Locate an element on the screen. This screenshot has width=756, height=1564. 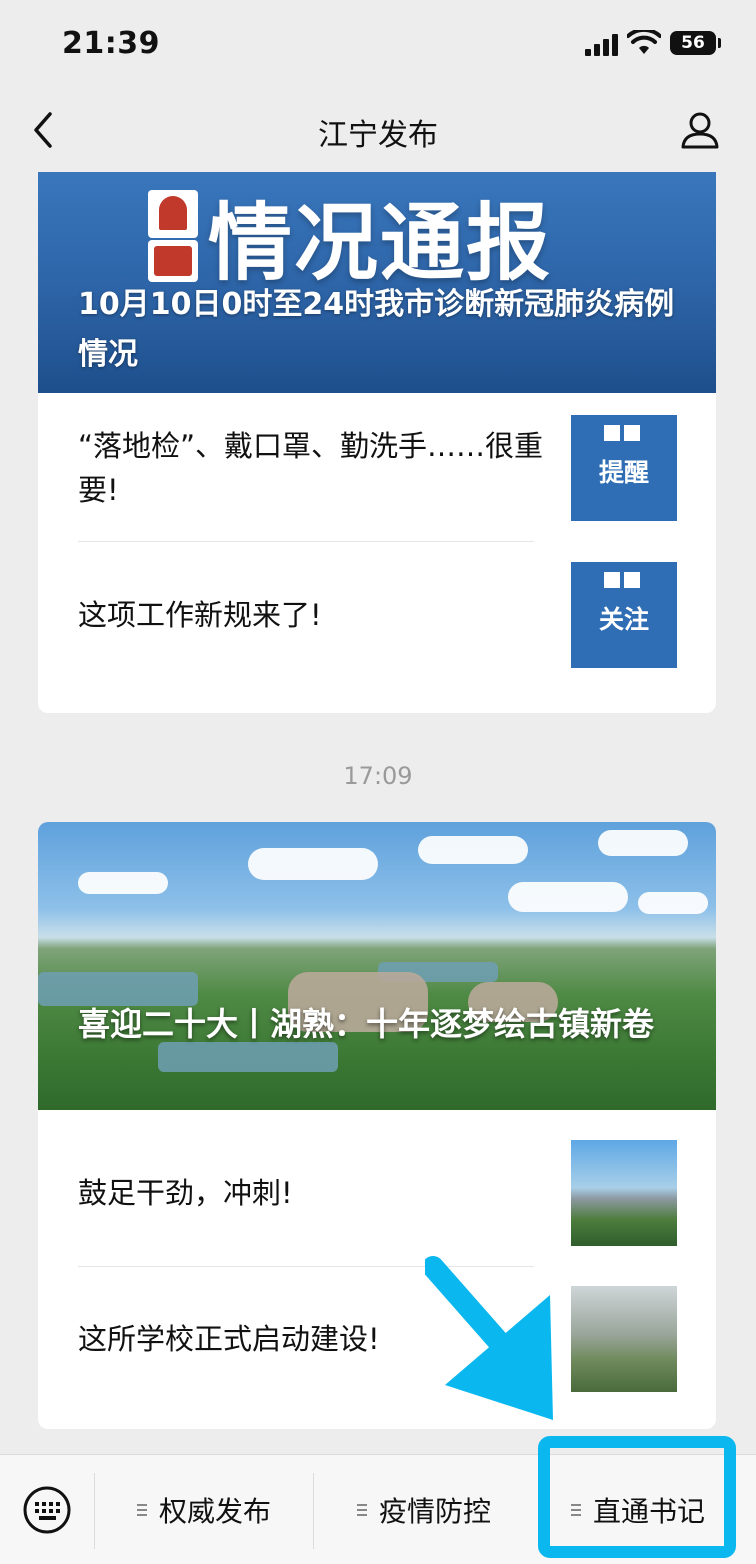
status-bar: 21:39 56 is located at coordinates (378, 44).